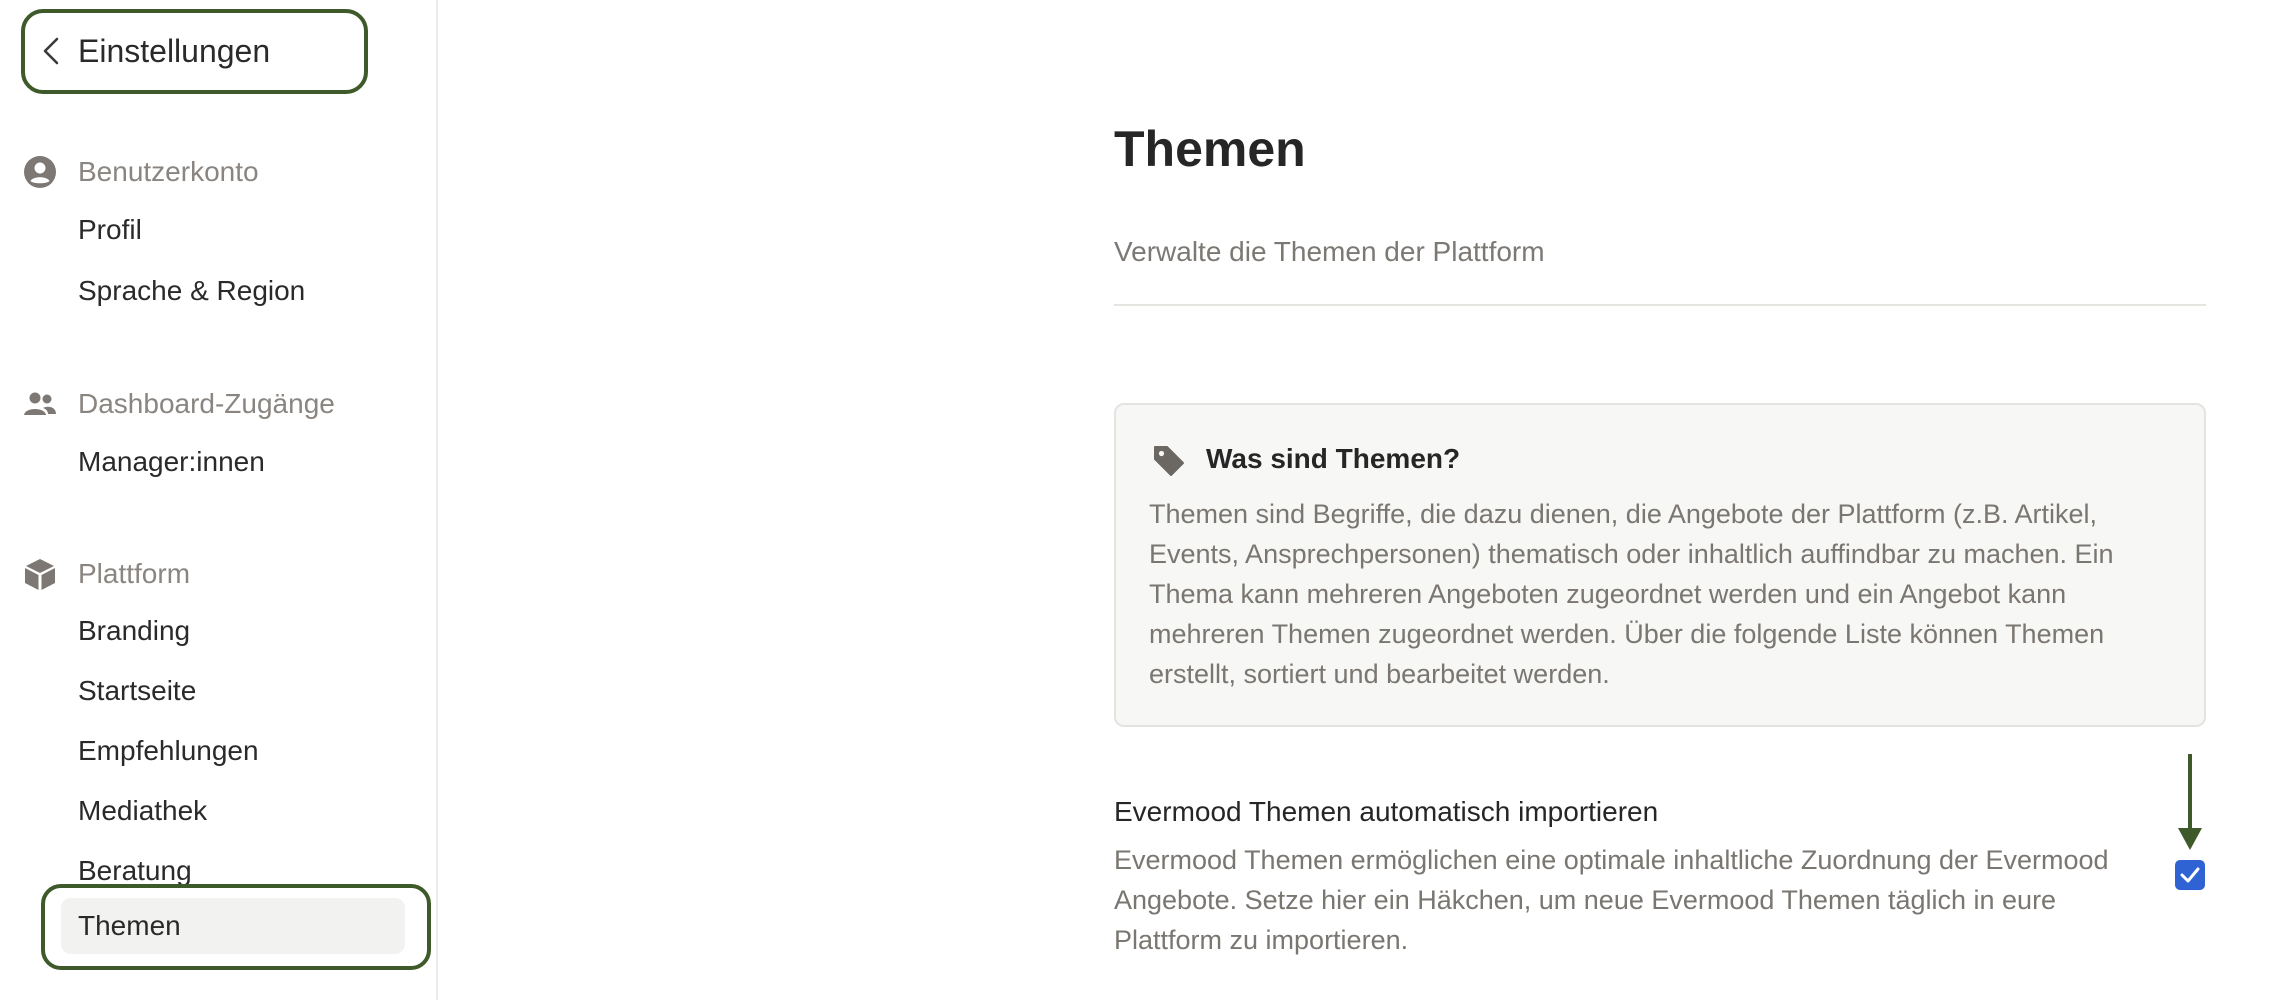 This screenshot has height=1000, width=2272. I want to click on header-divider, so click(1660, 305).